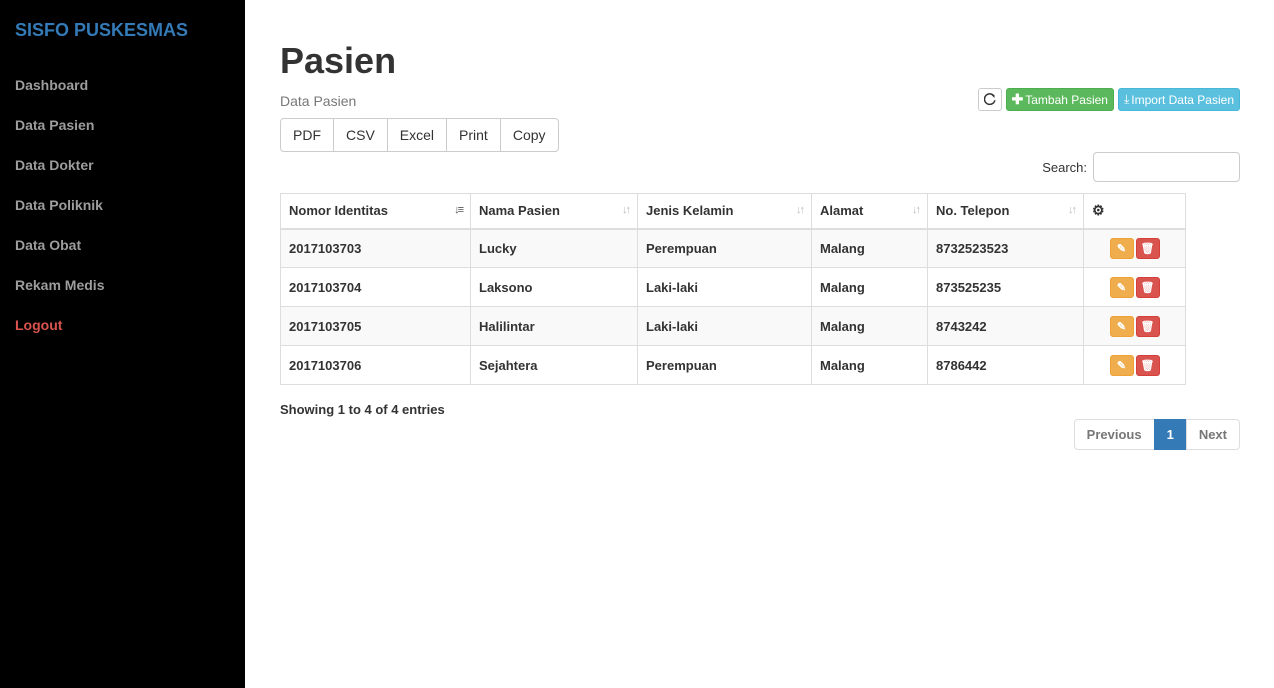 Image resolution: width=1274 pixels, height=688 pixels. I want to click on cell-nama-pasien: Lucky, so click(554, 248).